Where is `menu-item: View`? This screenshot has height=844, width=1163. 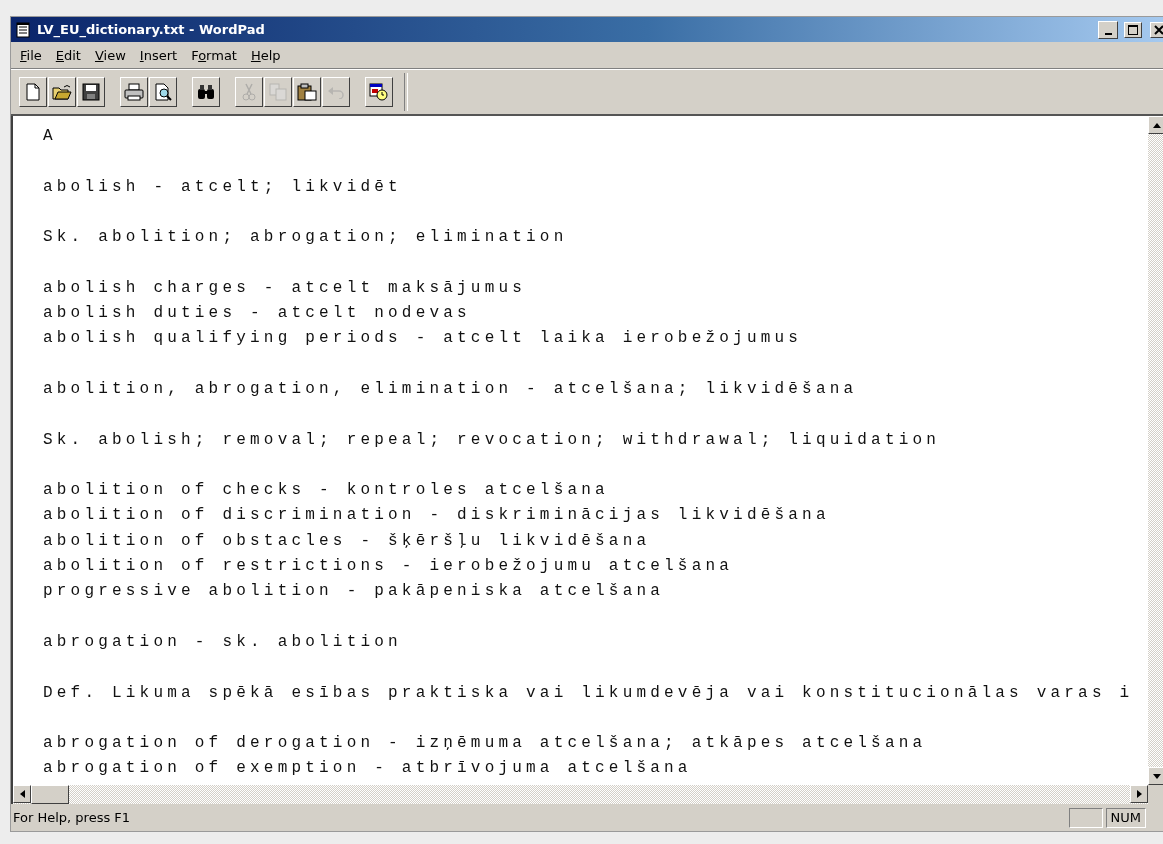 menu-item: View is located at coordinates (110, 55).